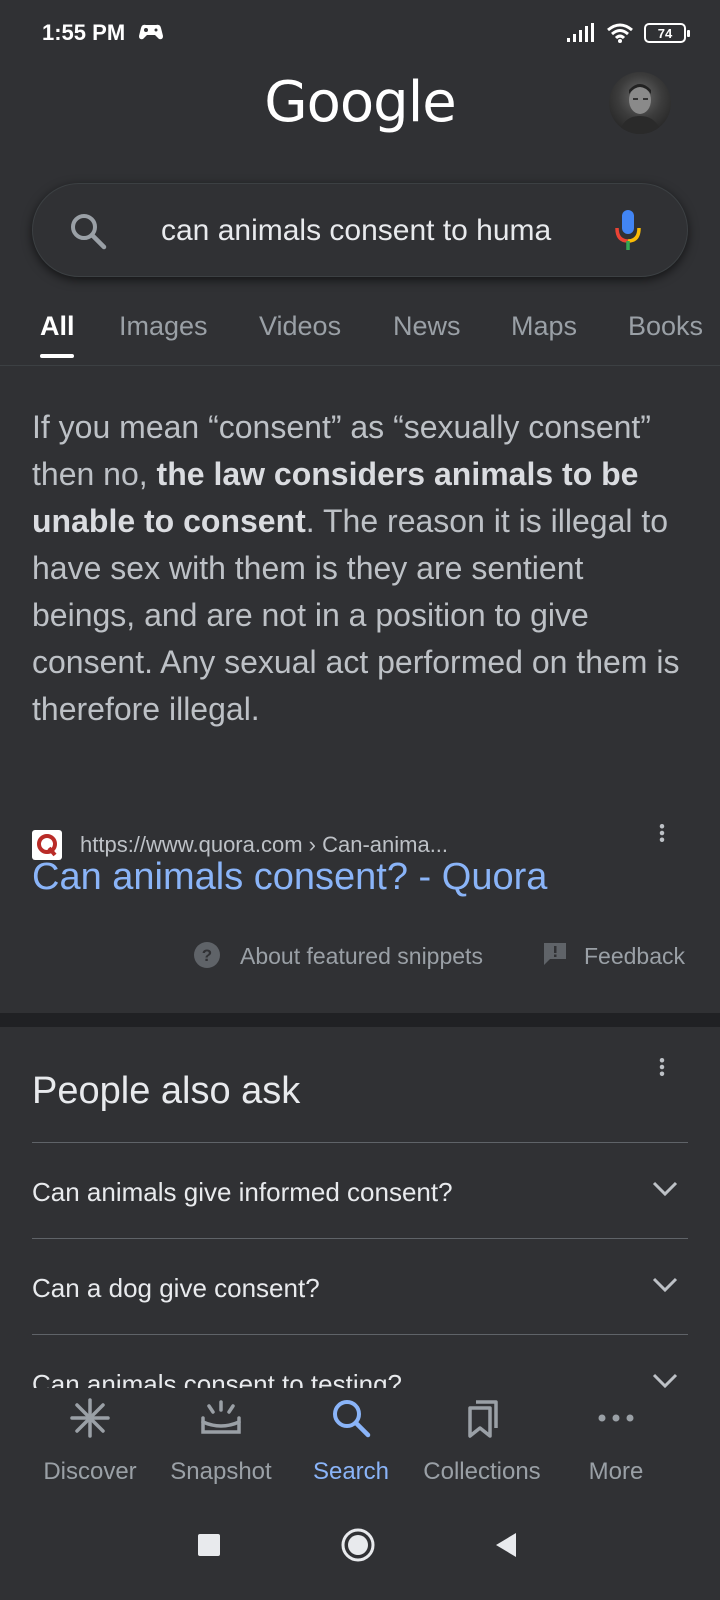 The width and height of the screenshot is (720, 1600). I want to click on paa-question: Can a dog give consent?, so click(360, 1286).